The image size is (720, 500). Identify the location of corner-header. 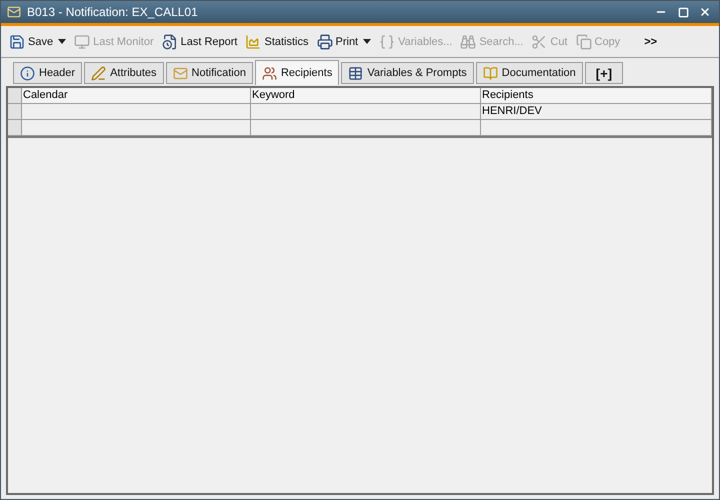
(15, 96).